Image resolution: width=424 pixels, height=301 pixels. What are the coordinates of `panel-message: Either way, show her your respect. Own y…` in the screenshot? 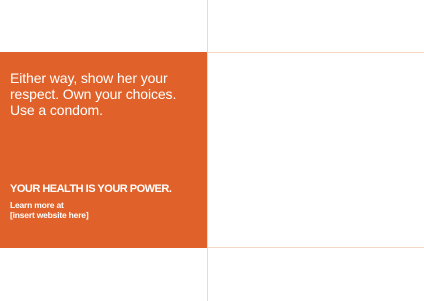 It's located at (106, 94).